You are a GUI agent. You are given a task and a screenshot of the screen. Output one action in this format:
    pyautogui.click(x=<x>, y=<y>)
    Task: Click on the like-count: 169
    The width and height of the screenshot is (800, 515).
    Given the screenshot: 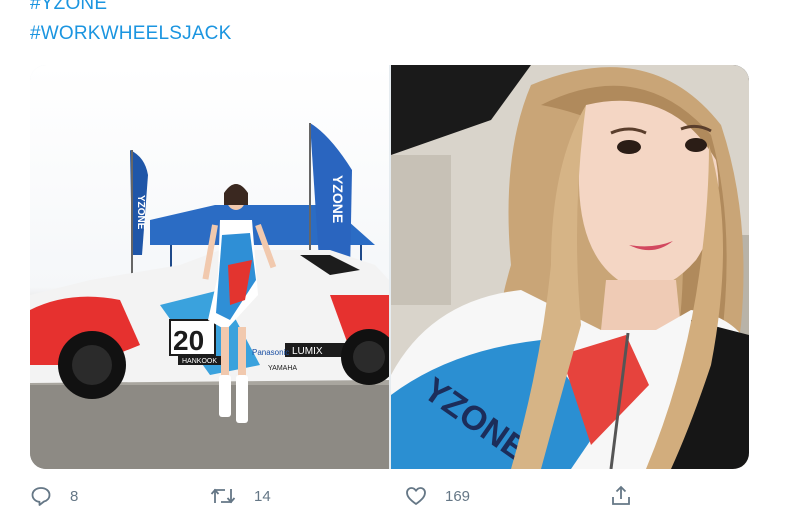 What is the action you would take?
    pyautogui.click(x=458, y=496)
    